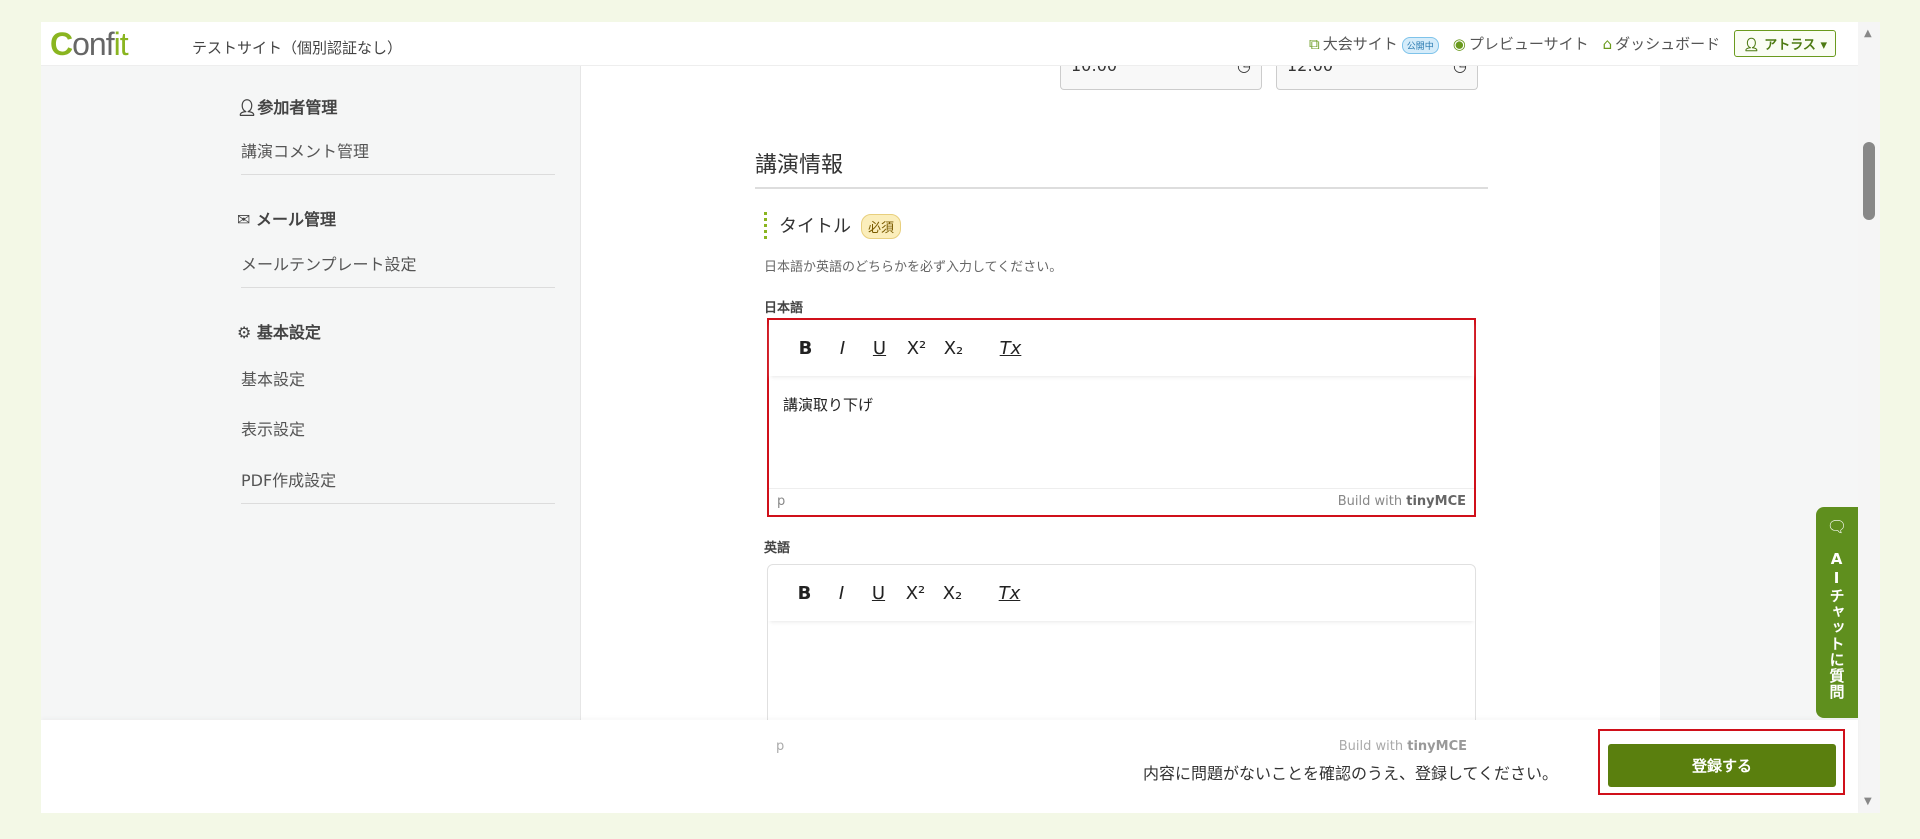 The image size is (1920, 839). What do you see at coordinates (1121, 432) in the screenshot?
I see `editor-content: 講演取り下げ` at bounding box center [1121, 432].